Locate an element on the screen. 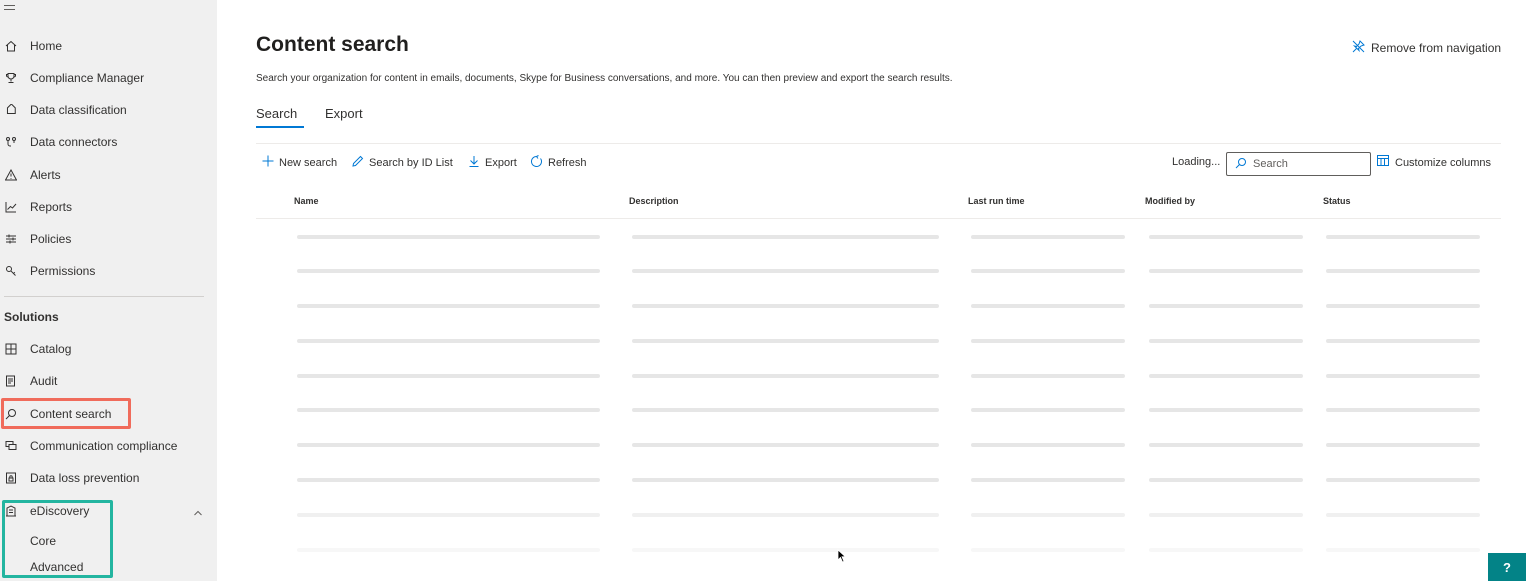 This screenshot has height=581, width=1536. sidebar-divider is located at coordinates (104, 296).